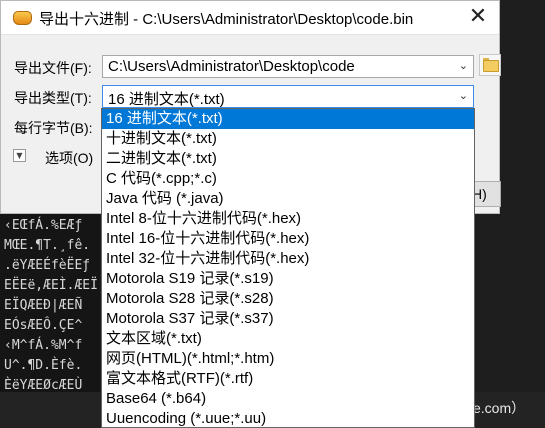 The height and width of the screenshot is (428, 545). I want to click on options-expand-toggle: ▼, so click(19, 155).